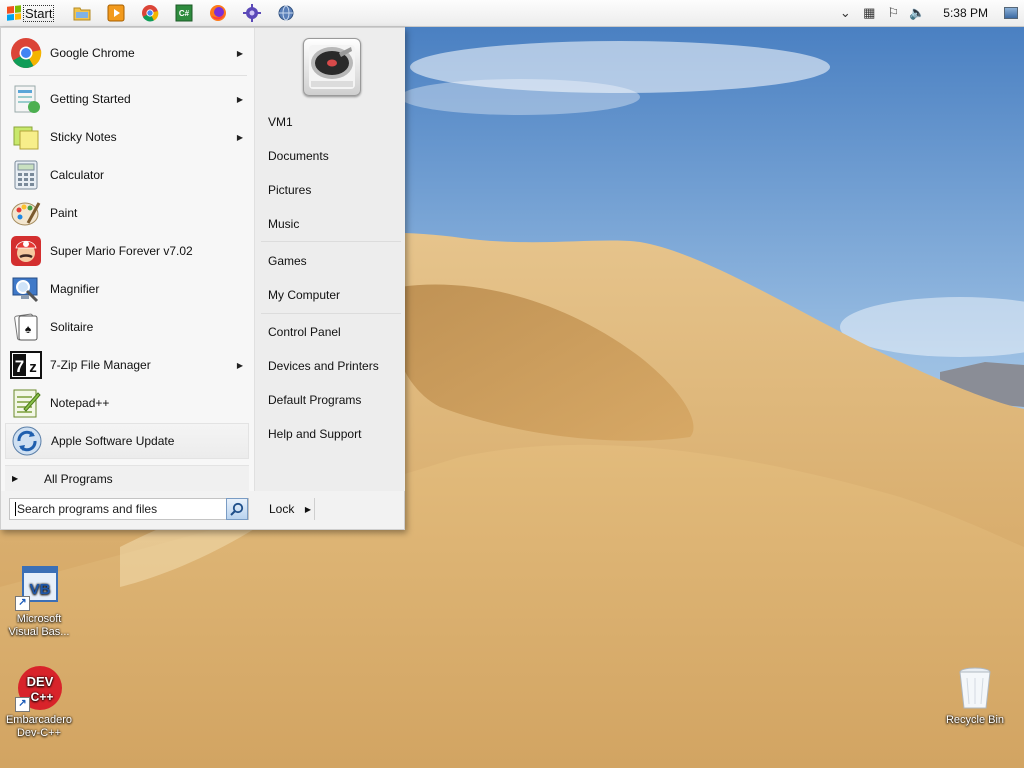 The width and height of the screenshot is (1024, 768). I want to click on start-menu-footer: Search programs and files Lock ▶, so click(202, 510).